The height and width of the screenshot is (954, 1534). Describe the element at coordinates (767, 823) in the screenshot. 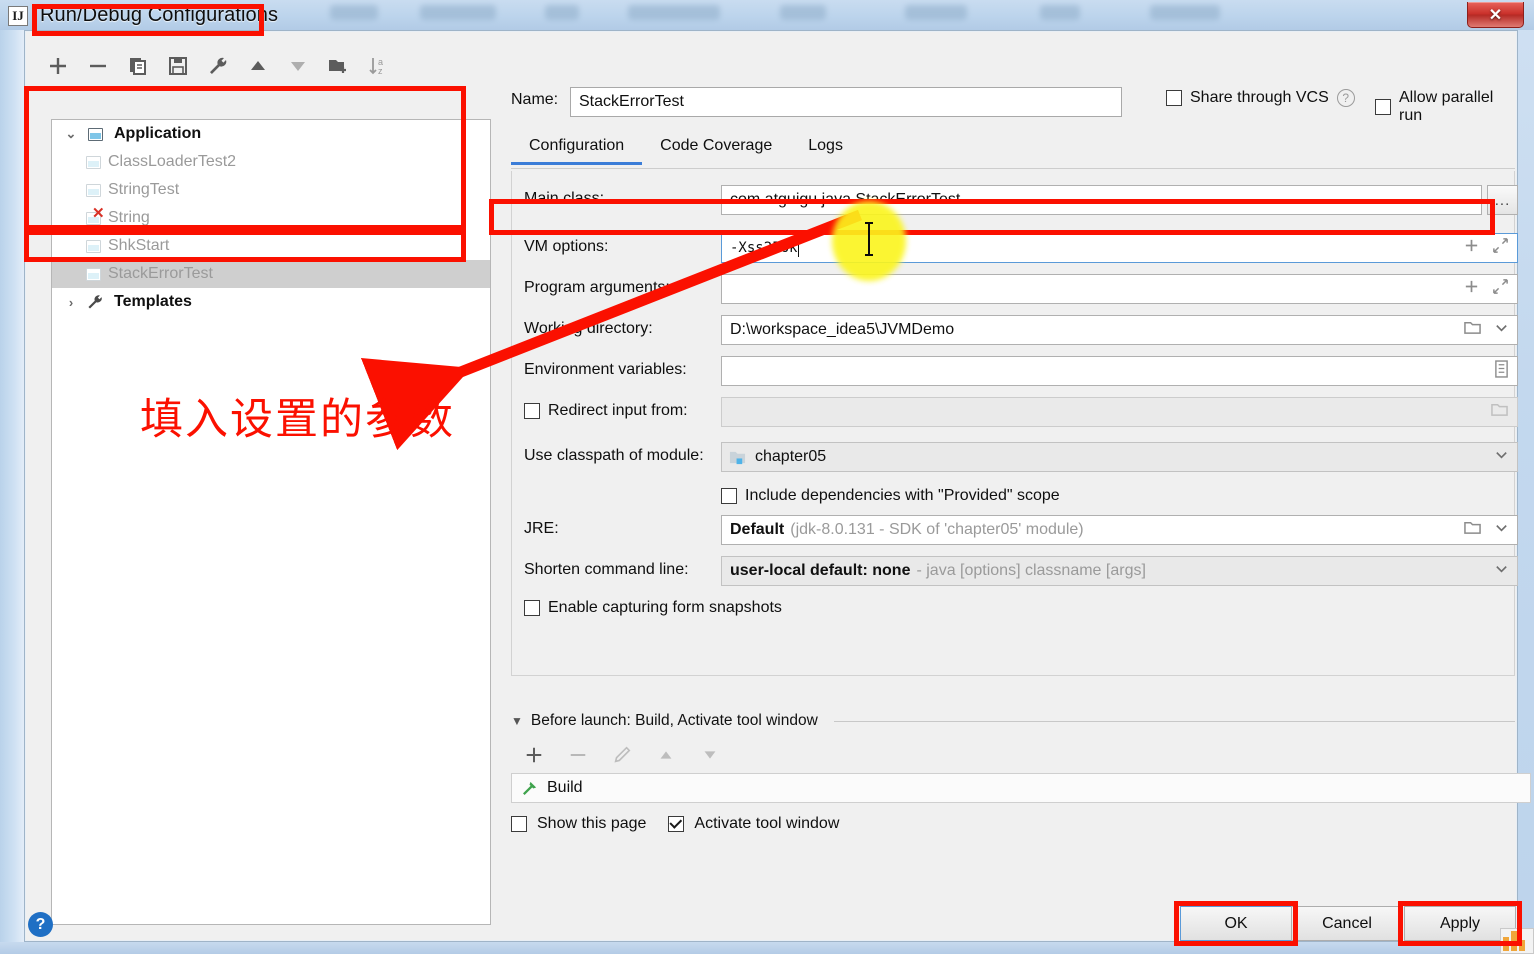

I see `activate-tool-window-label: Activate tool window` at that location.